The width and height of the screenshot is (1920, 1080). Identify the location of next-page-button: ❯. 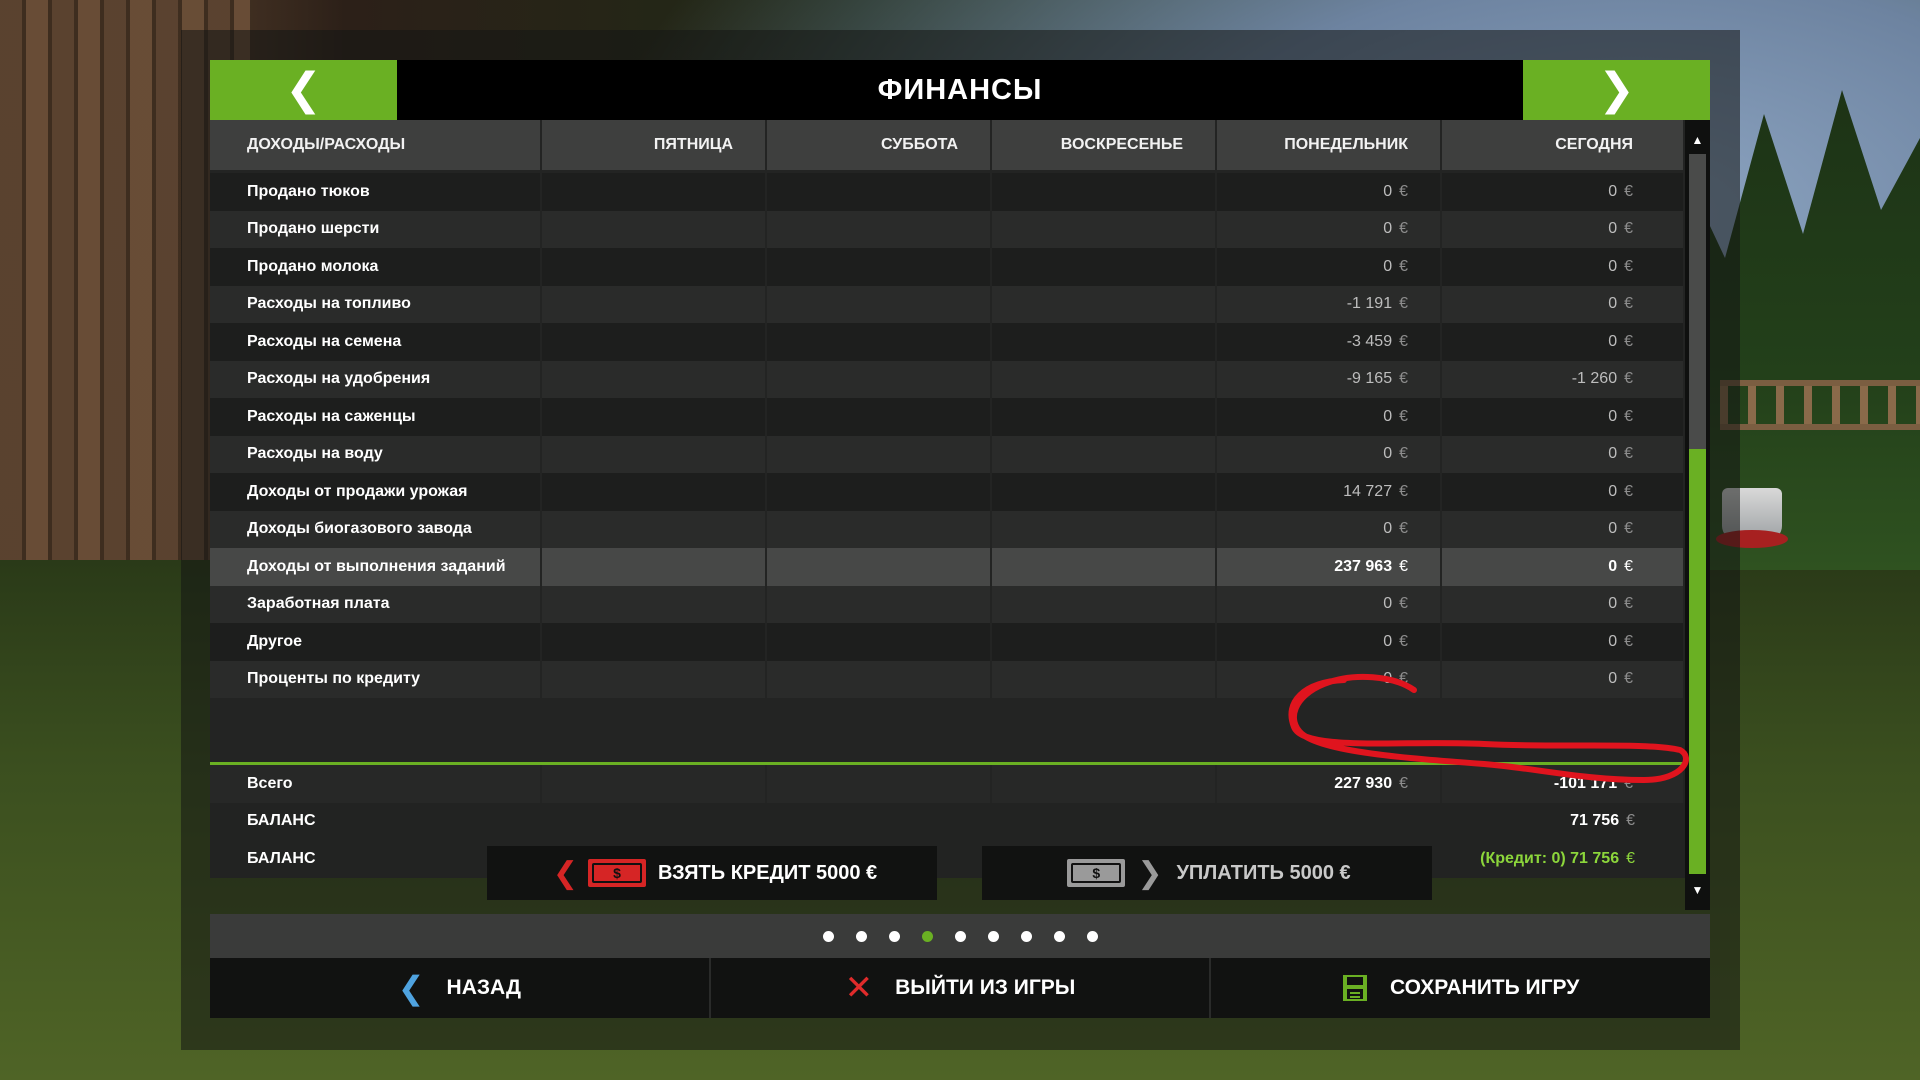
(1616, 90).